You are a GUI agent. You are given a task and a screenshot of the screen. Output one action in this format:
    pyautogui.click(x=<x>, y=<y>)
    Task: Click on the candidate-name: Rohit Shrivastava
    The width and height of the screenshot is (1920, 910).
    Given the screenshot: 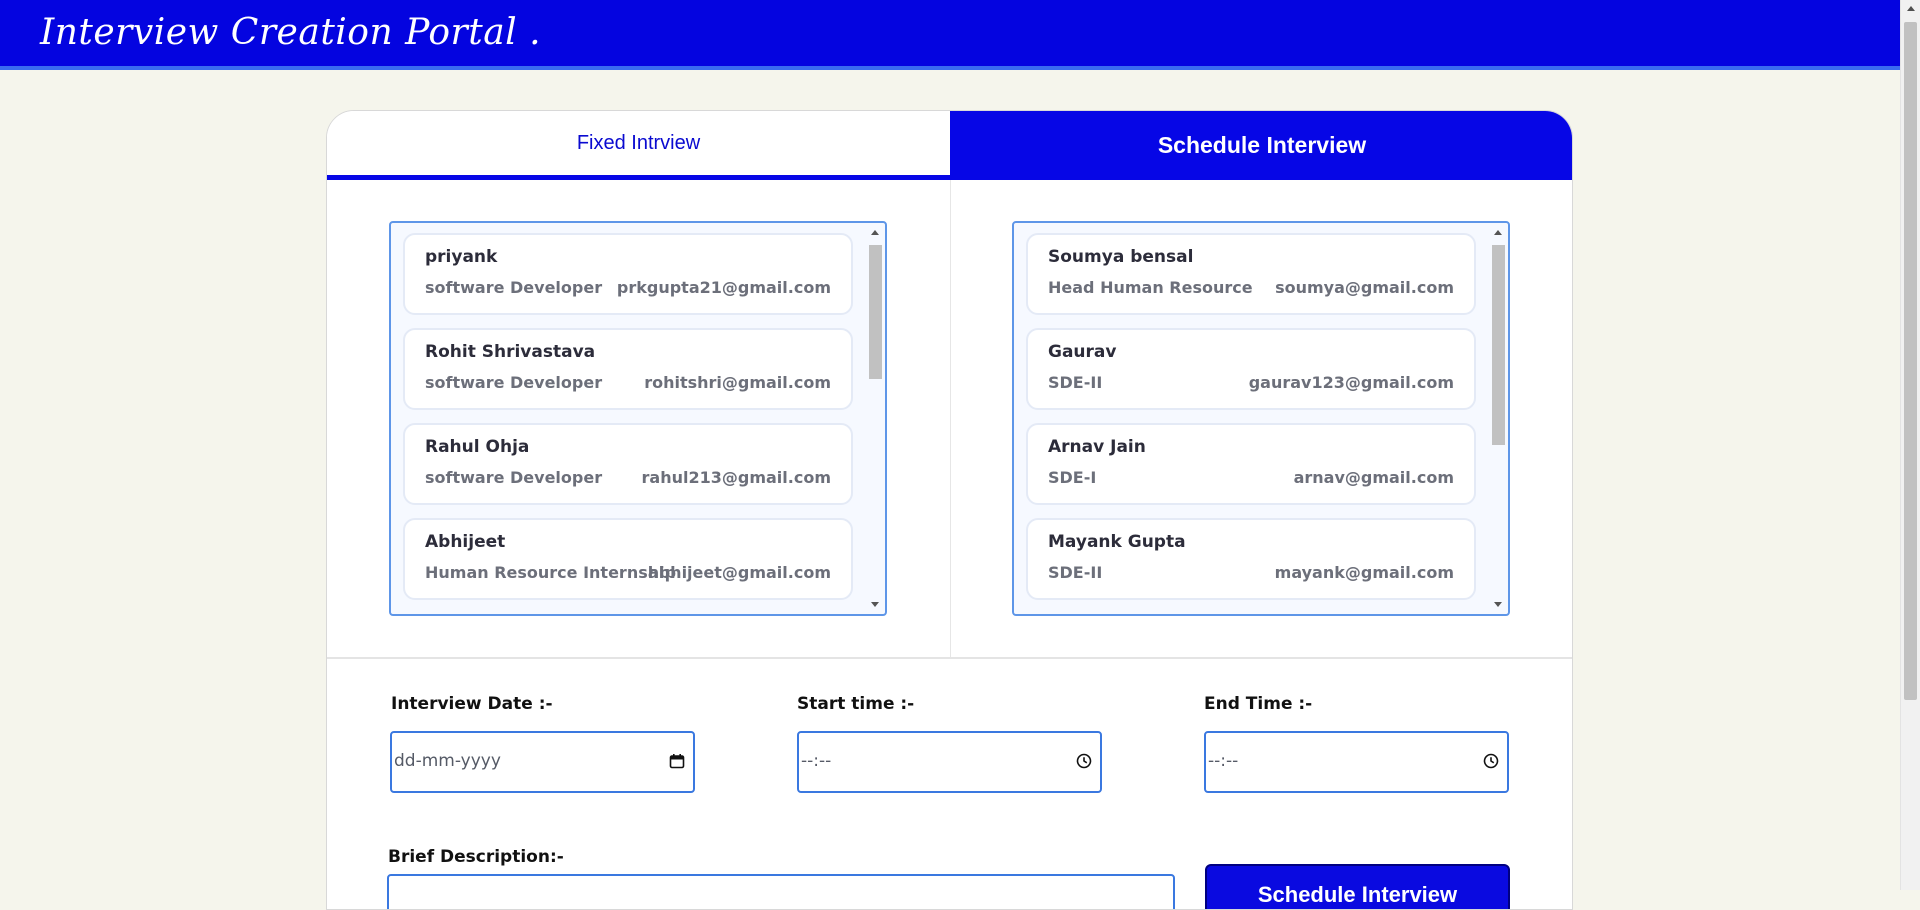 What is the action you would take?
    pyautogui.click(x=510, y=352)
    